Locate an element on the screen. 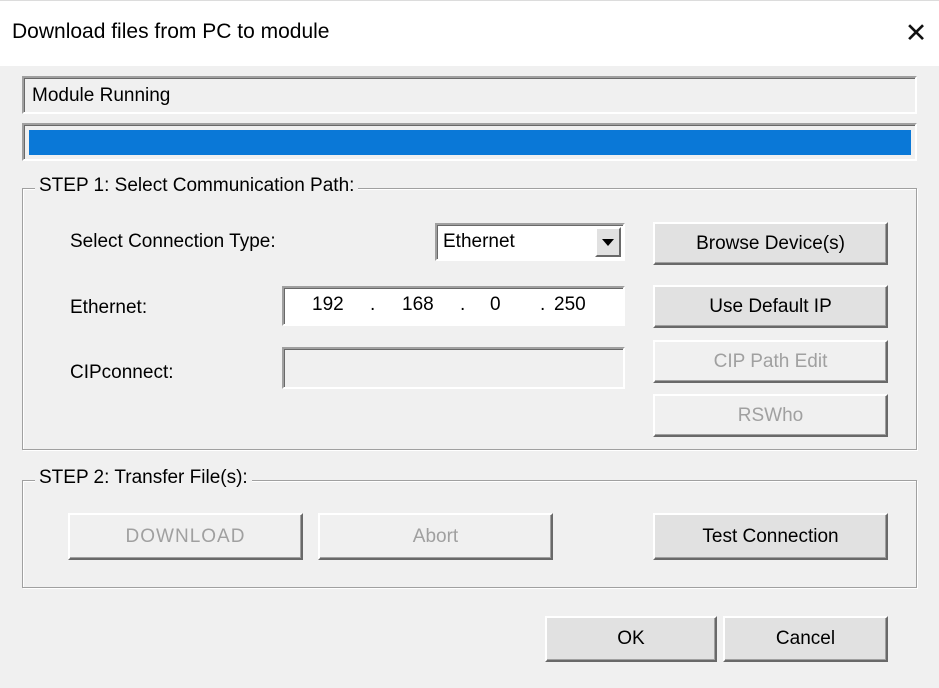 The height and width of the screenshot is (688, 939). connection-type-value: Ethernet is located at coordinates (479, 241).